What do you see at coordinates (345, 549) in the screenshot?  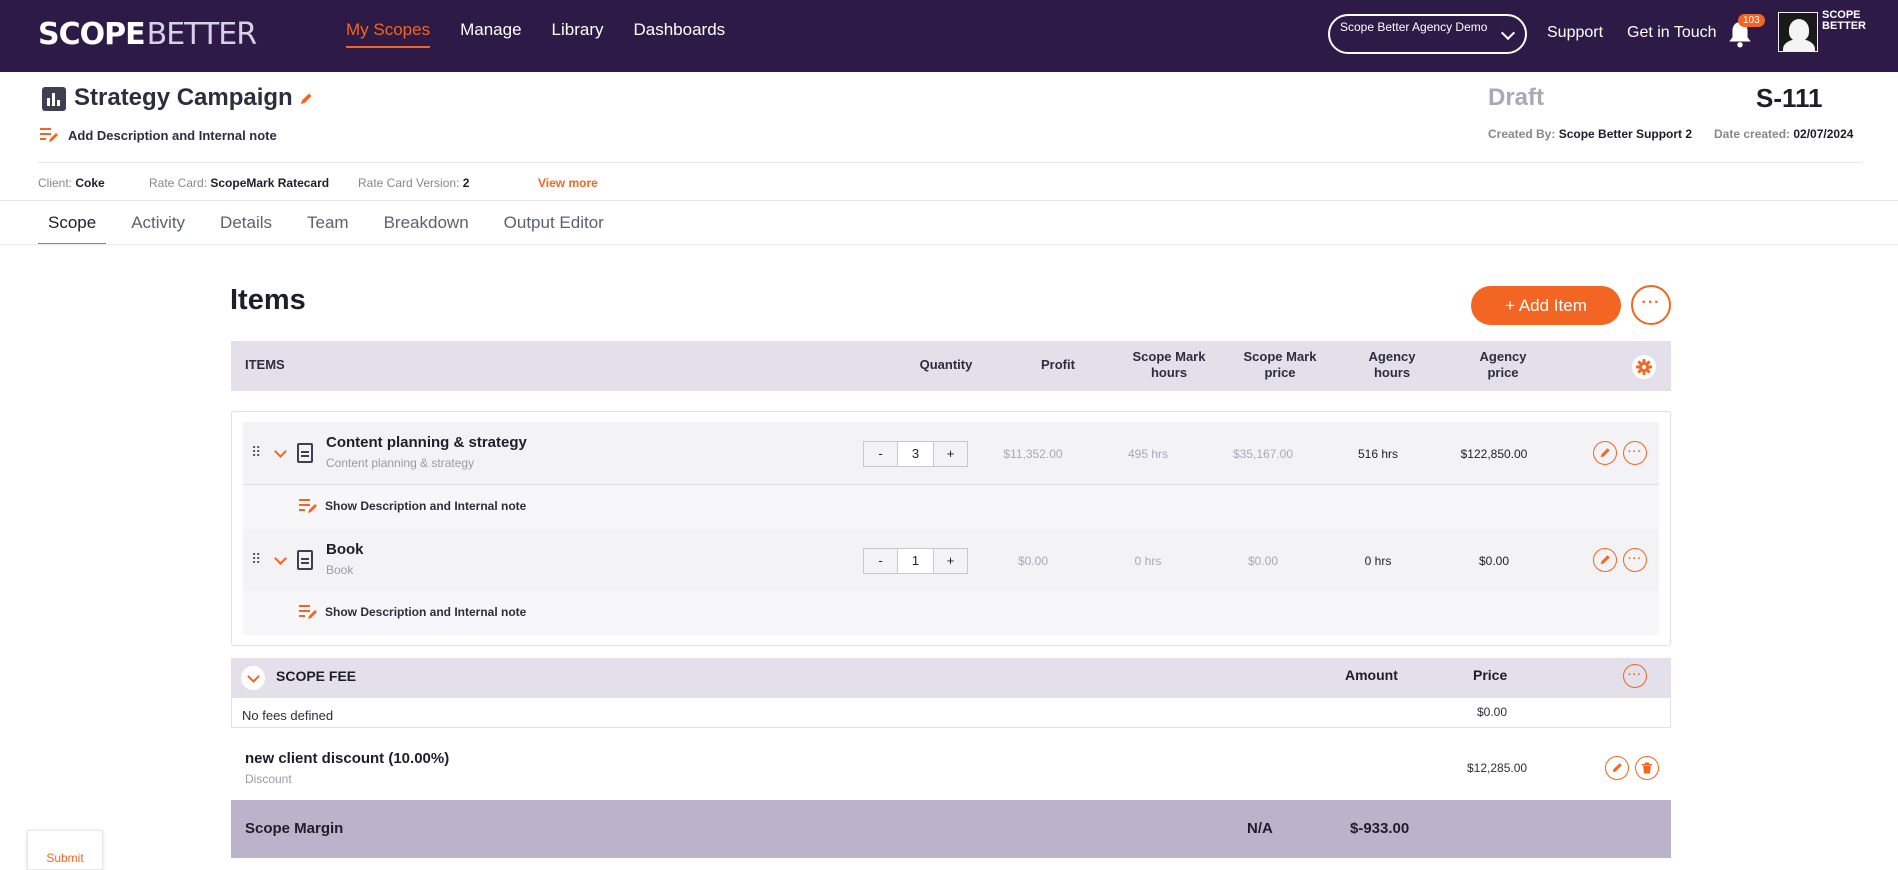 I see `item-name: Book` at bounding box center [345, 549].